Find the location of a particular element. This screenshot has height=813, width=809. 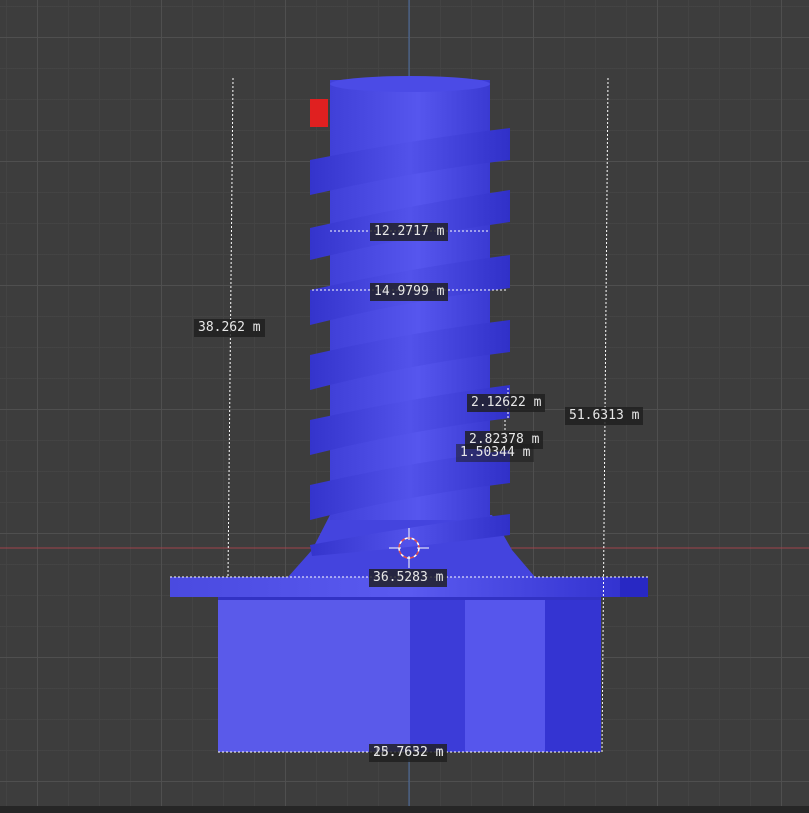

measure-flange-width: 36.5283 m is located at coordinates (408, 578).